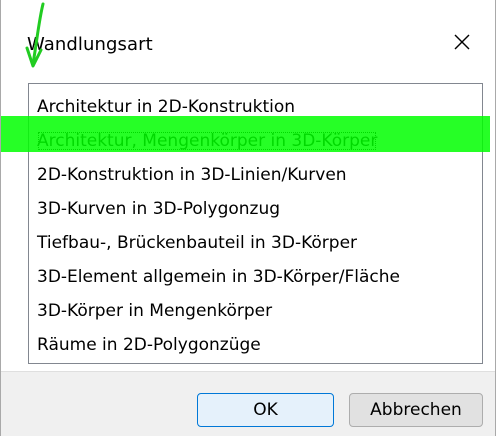  What do you see at coordinates (255, 107) in the screenshot?
I see `list-item: Architektur in 2D-Konstruktion` at bounding box center [255, 107].